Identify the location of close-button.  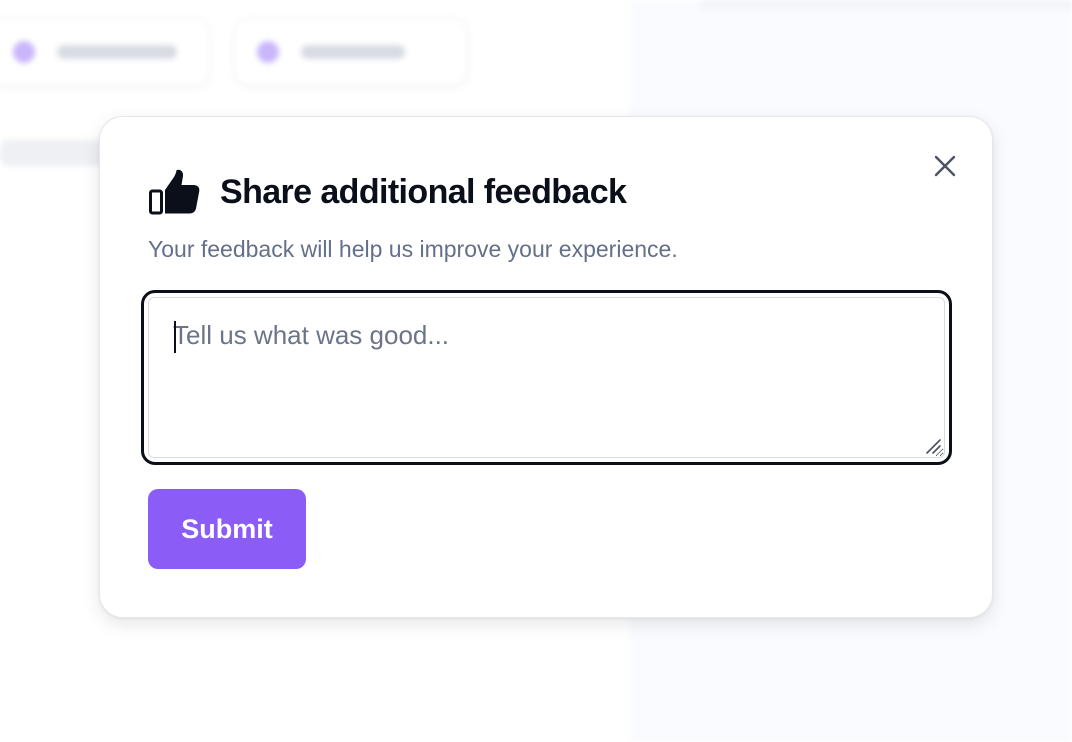
(945, 166).